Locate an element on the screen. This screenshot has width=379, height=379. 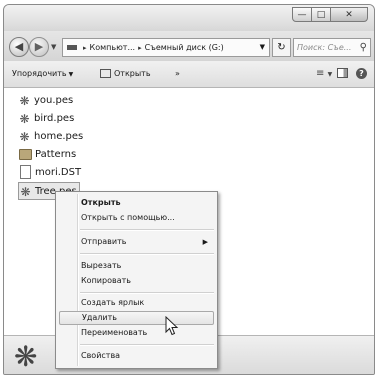
menu-item-open: Открыть is located at coordinates (136, 203).